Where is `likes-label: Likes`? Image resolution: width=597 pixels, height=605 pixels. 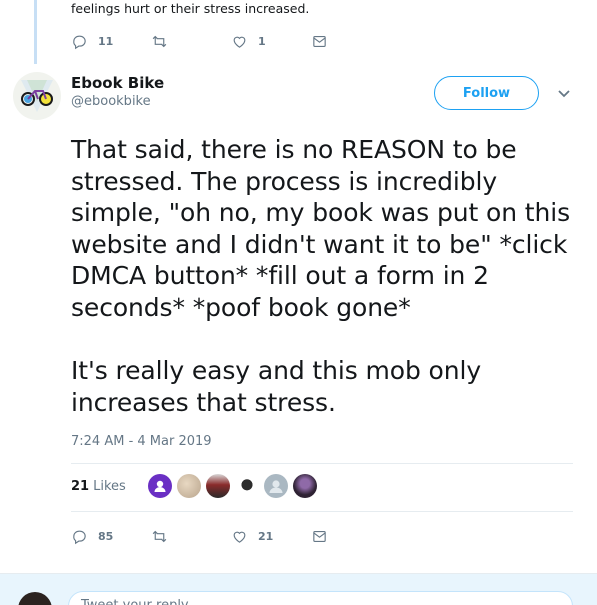
likes-label: Likes is located at coordinates (109, 486).